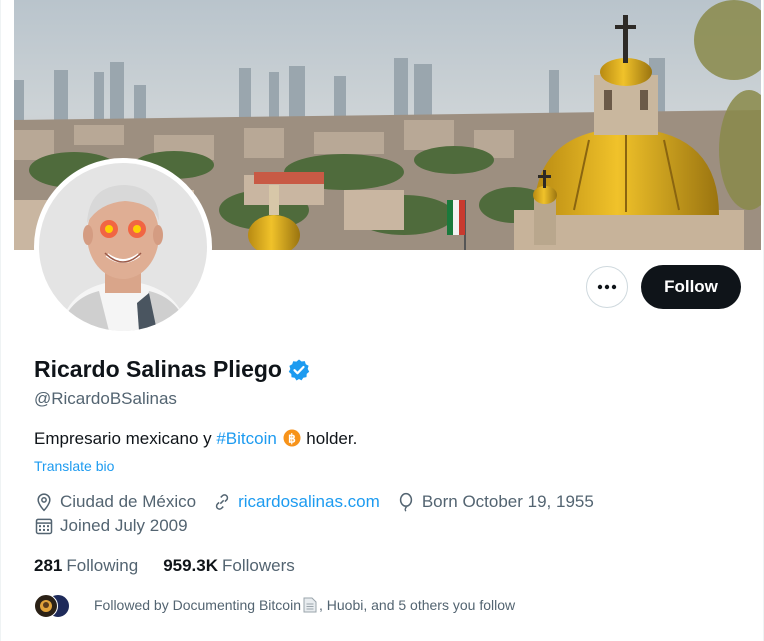 The height and width of the screenshot is (641, 764). I want to click on profile-bio: Empresario mexicano y #Bitcoin ฿ holder., so click(195, 439).